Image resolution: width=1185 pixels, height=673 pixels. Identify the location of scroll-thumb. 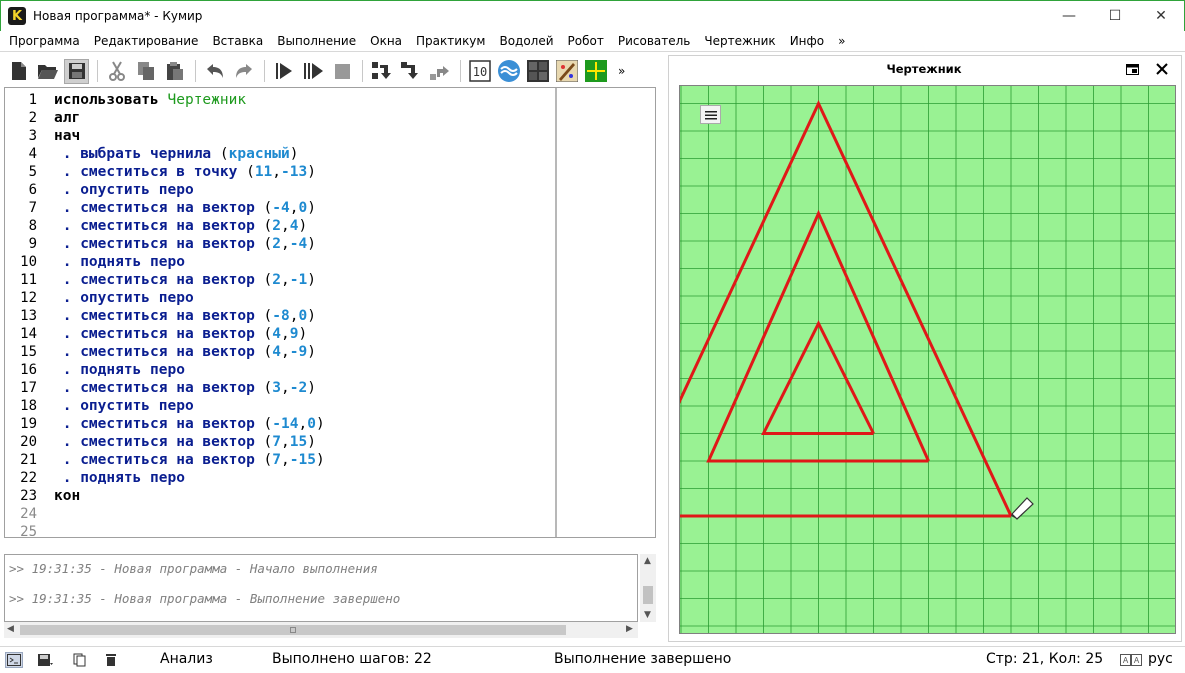
(648, 595).